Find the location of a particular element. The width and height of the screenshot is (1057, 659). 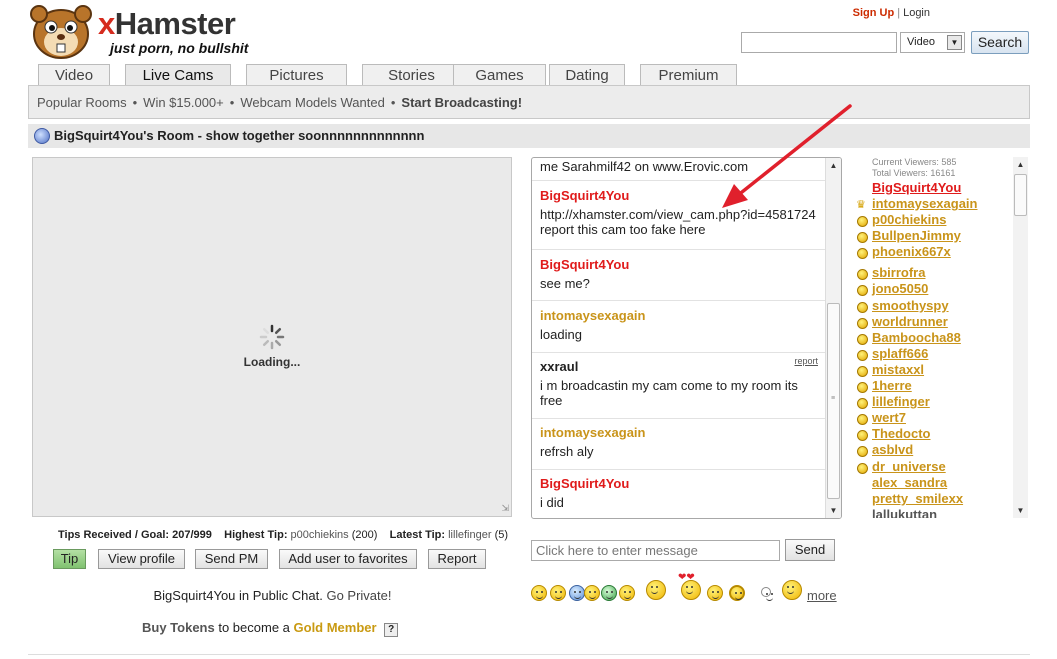

subnav-win: Win $15.000+ is located at coordinates (183, 102).